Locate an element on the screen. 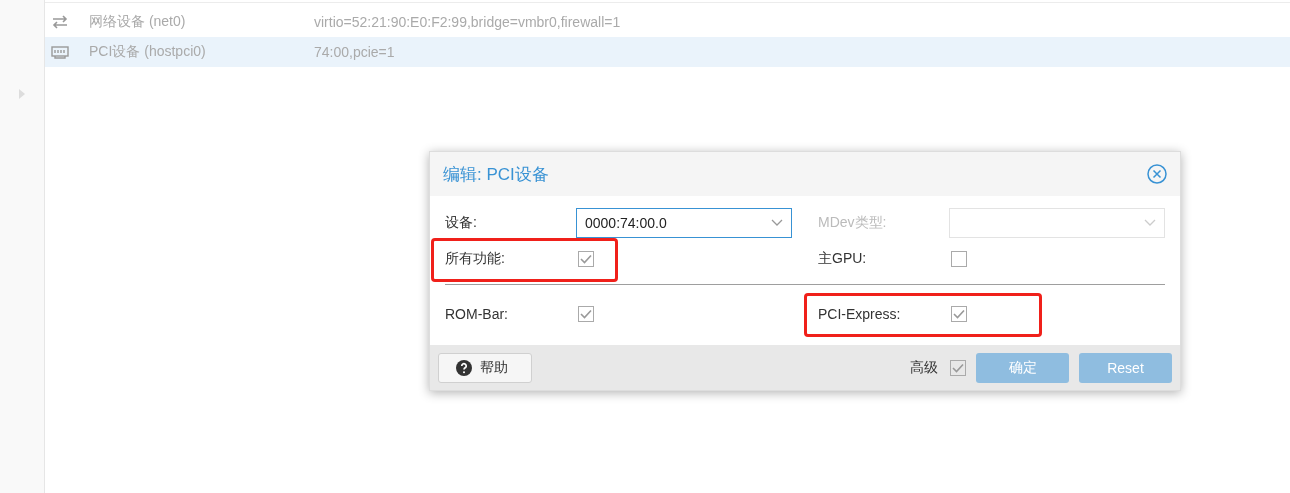 Image resolution: width=1290 pixels, height=493 pixels. field-label: PCI-Express: is located at coordinates (860, 314).